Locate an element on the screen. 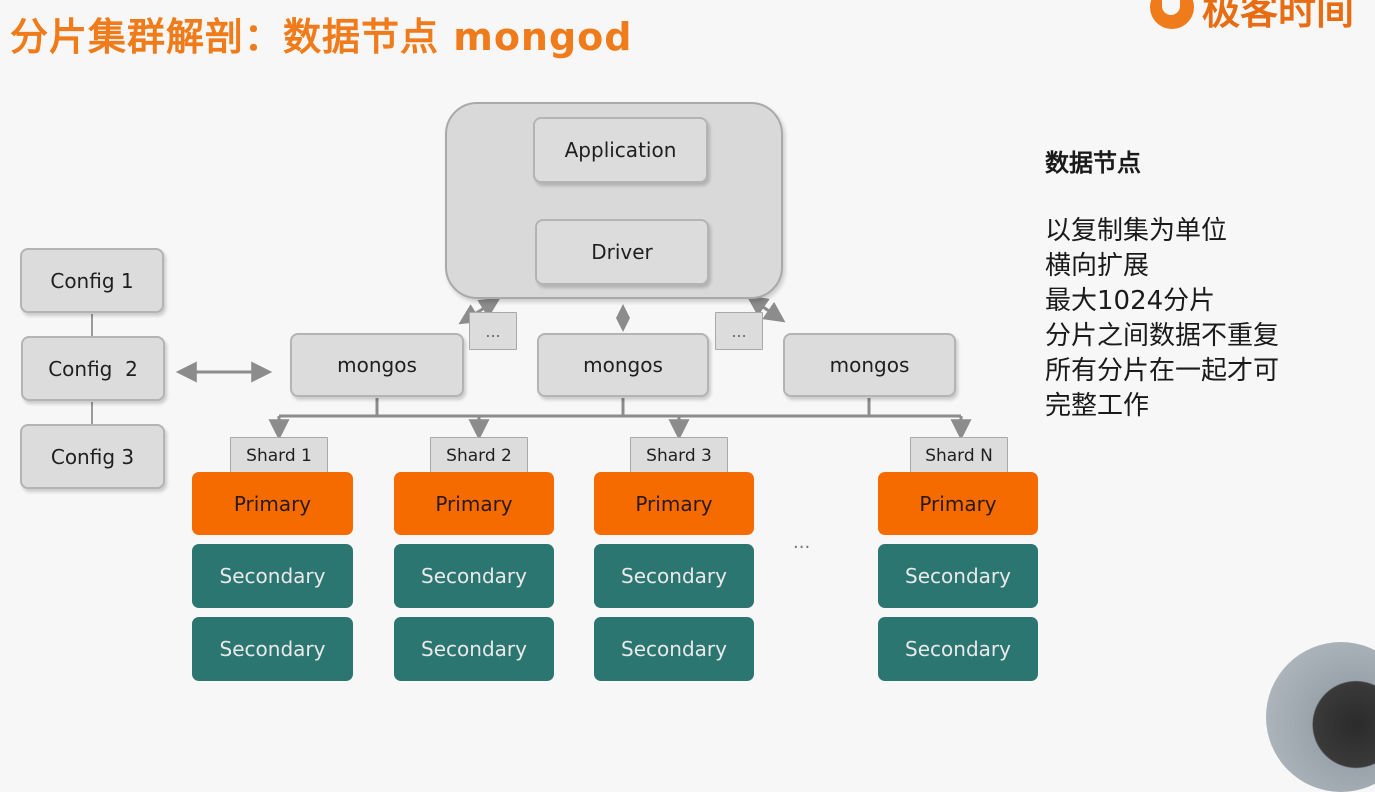  side-line-1: 以复制集为单位 is located at coordinates (1136, 231).